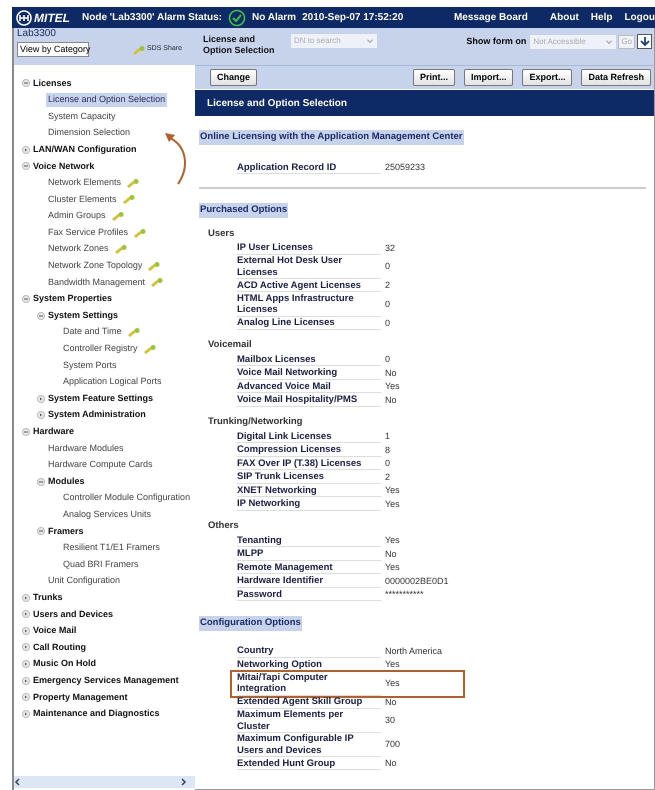 The image size is (655, 790). Describe the element at coordinates (72, 299) in the screenshot. I see `tree-item: System Properties` at that location.